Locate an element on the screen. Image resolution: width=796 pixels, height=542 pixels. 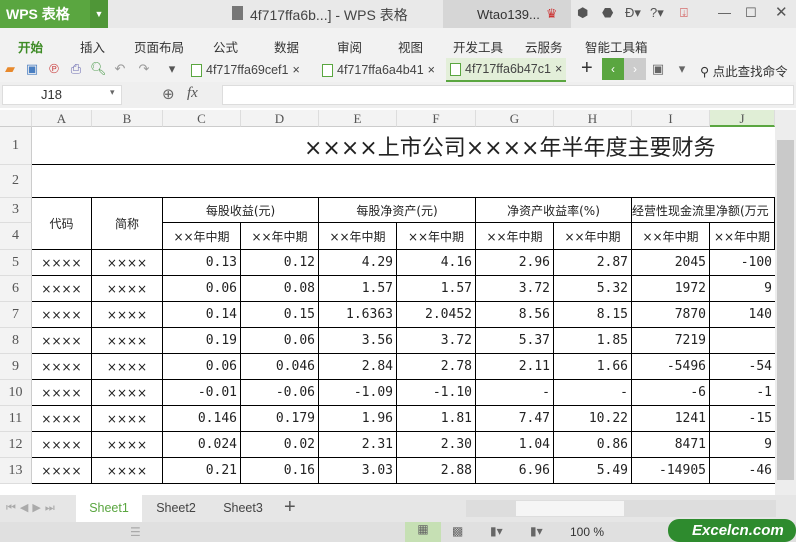
help-icon: ?▾ is located at coordinates (657, 13).